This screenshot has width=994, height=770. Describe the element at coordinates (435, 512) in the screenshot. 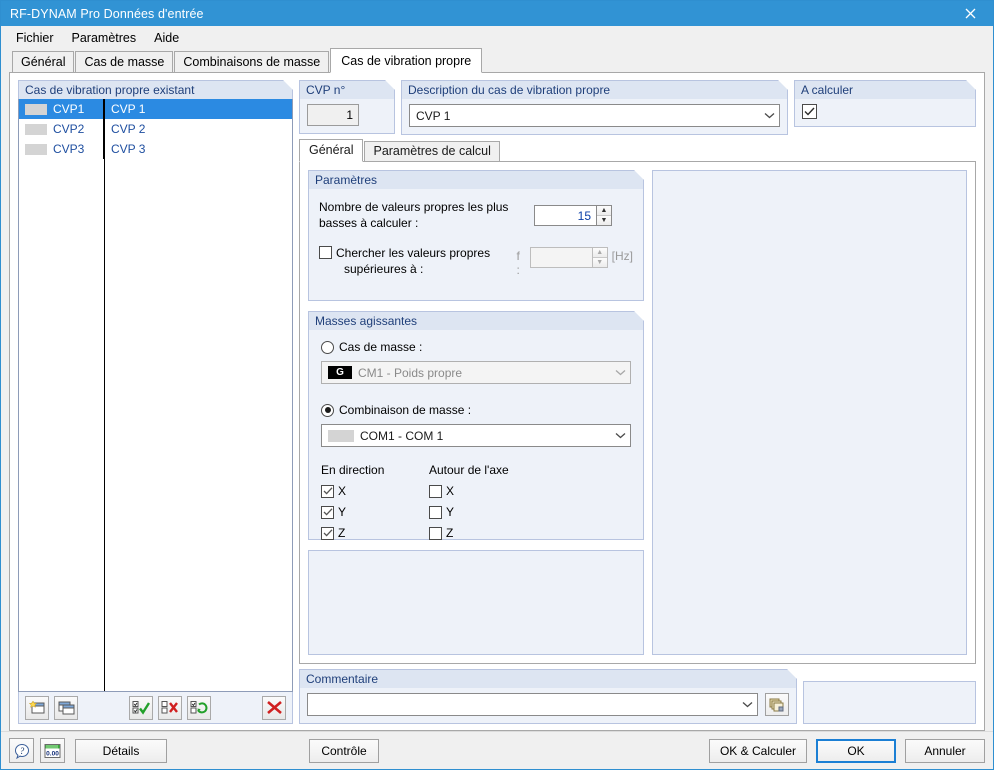

I see `axis-y-checkbox` at that location.